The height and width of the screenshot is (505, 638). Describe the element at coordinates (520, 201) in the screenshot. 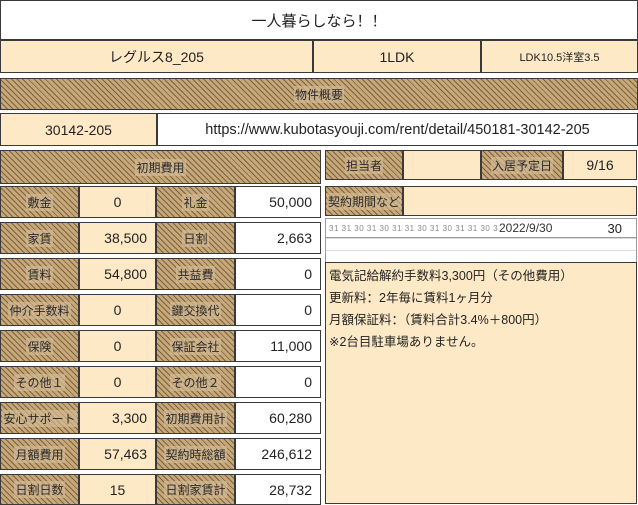

I see `contract-note-value` at that location.